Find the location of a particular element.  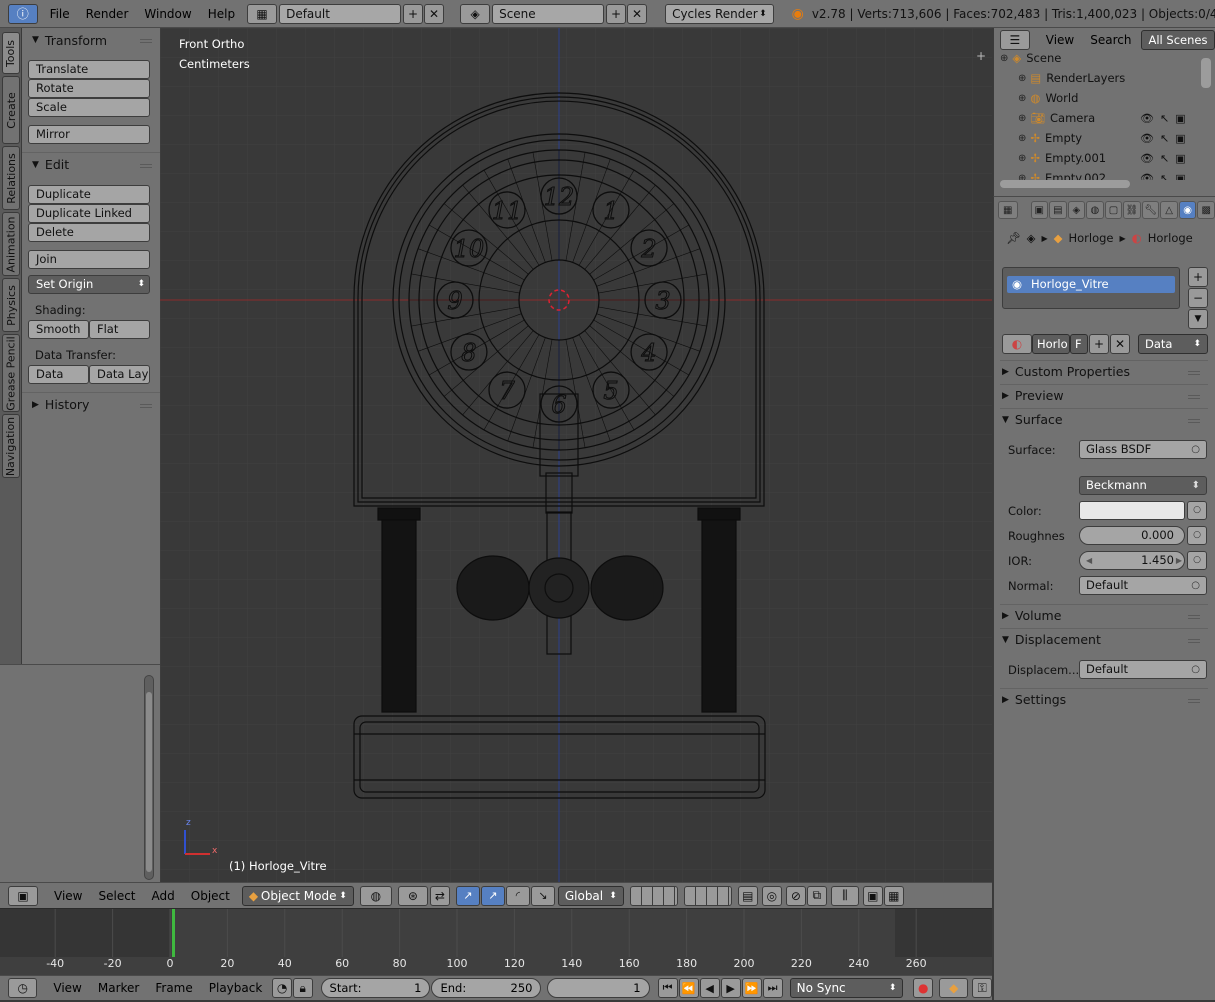

render-layers-tab: ▤ is located at coordinates (1058, 210).